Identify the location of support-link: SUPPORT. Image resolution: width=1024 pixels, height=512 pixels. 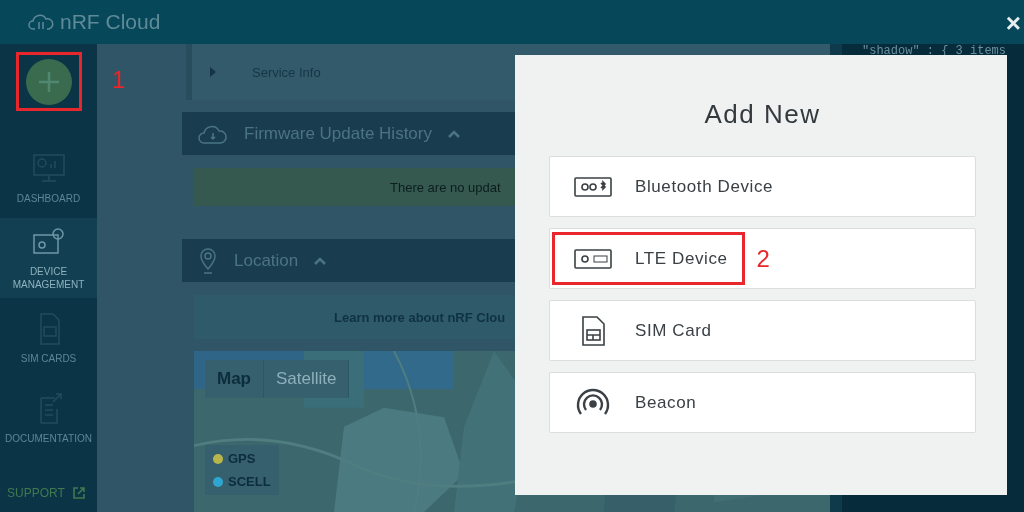
(36, 493).